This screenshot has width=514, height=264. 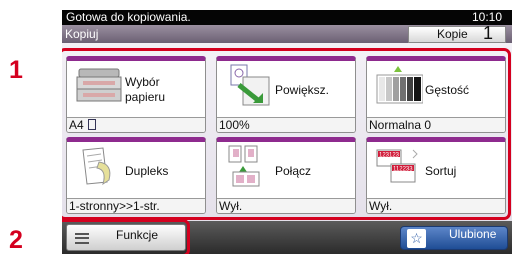 I want to click on bottom-bar: Funkcje ☆ Ulubione, so click(x=287, y=236).